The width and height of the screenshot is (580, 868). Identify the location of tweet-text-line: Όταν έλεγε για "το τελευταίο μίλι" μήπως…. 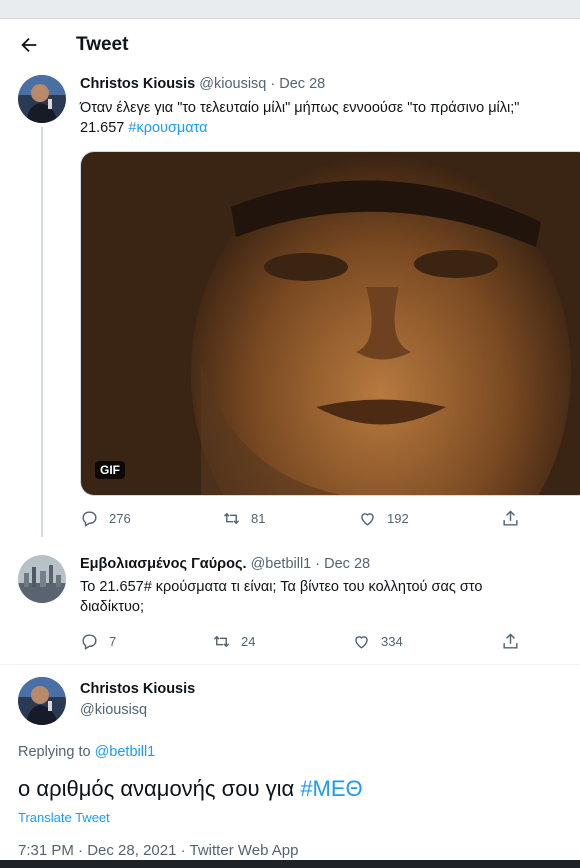
(300, 108).